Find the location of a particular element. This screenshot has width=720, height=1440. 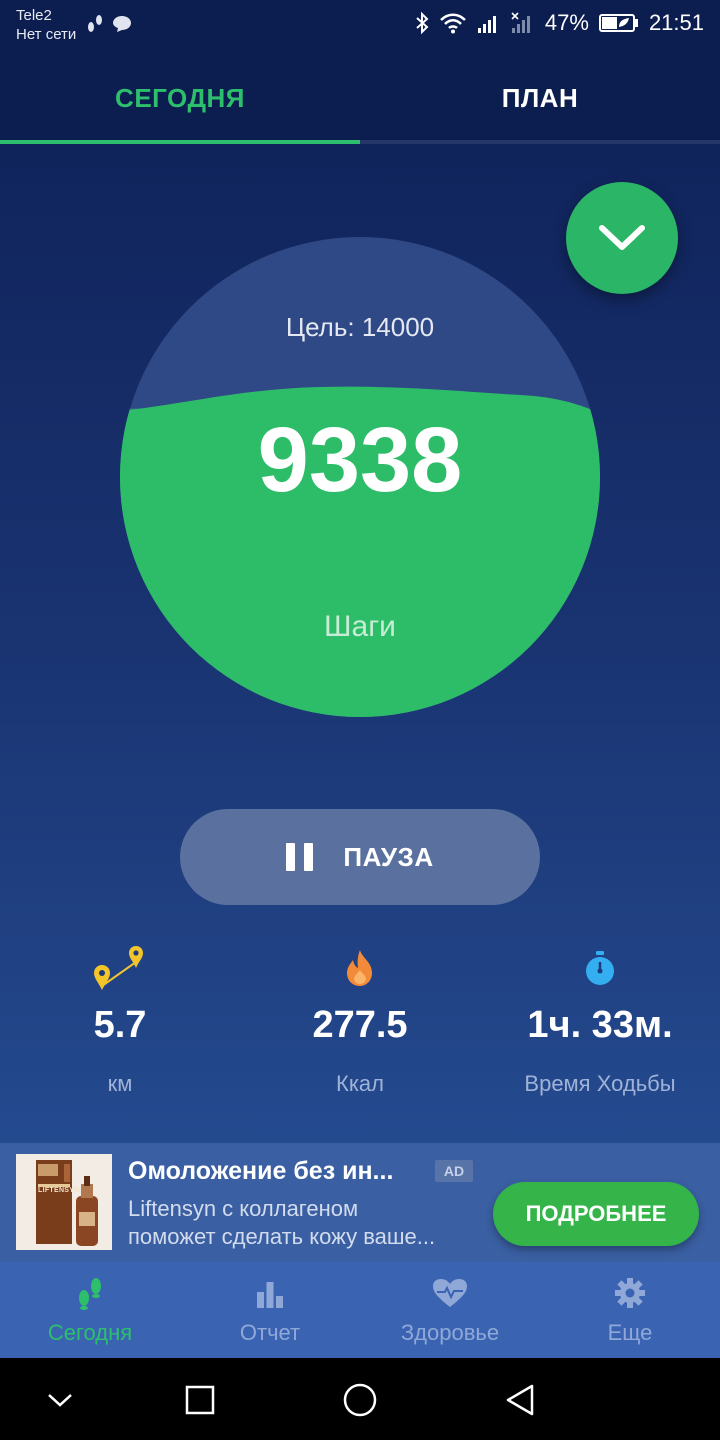

calories-label: Ккал is located at coordinates (360, 1083).